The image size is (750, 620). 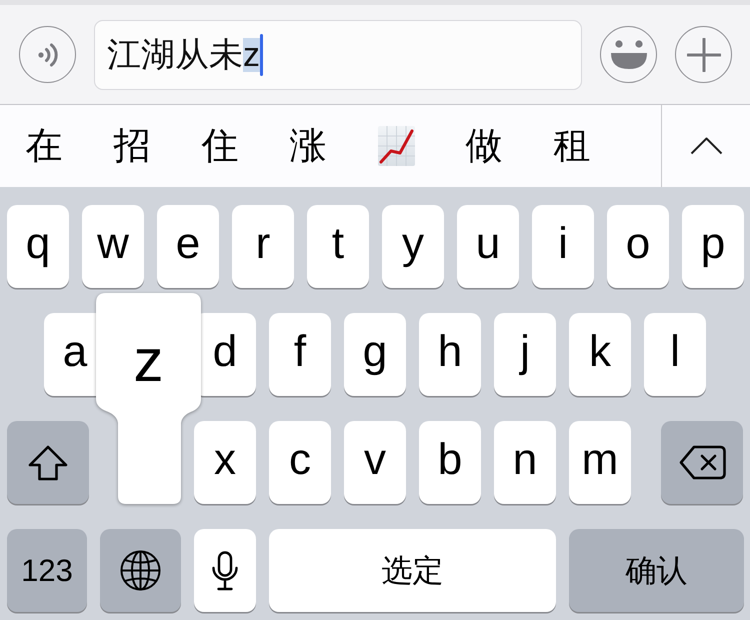 I want to click on letter-key: g, so click(x=375, y=354).